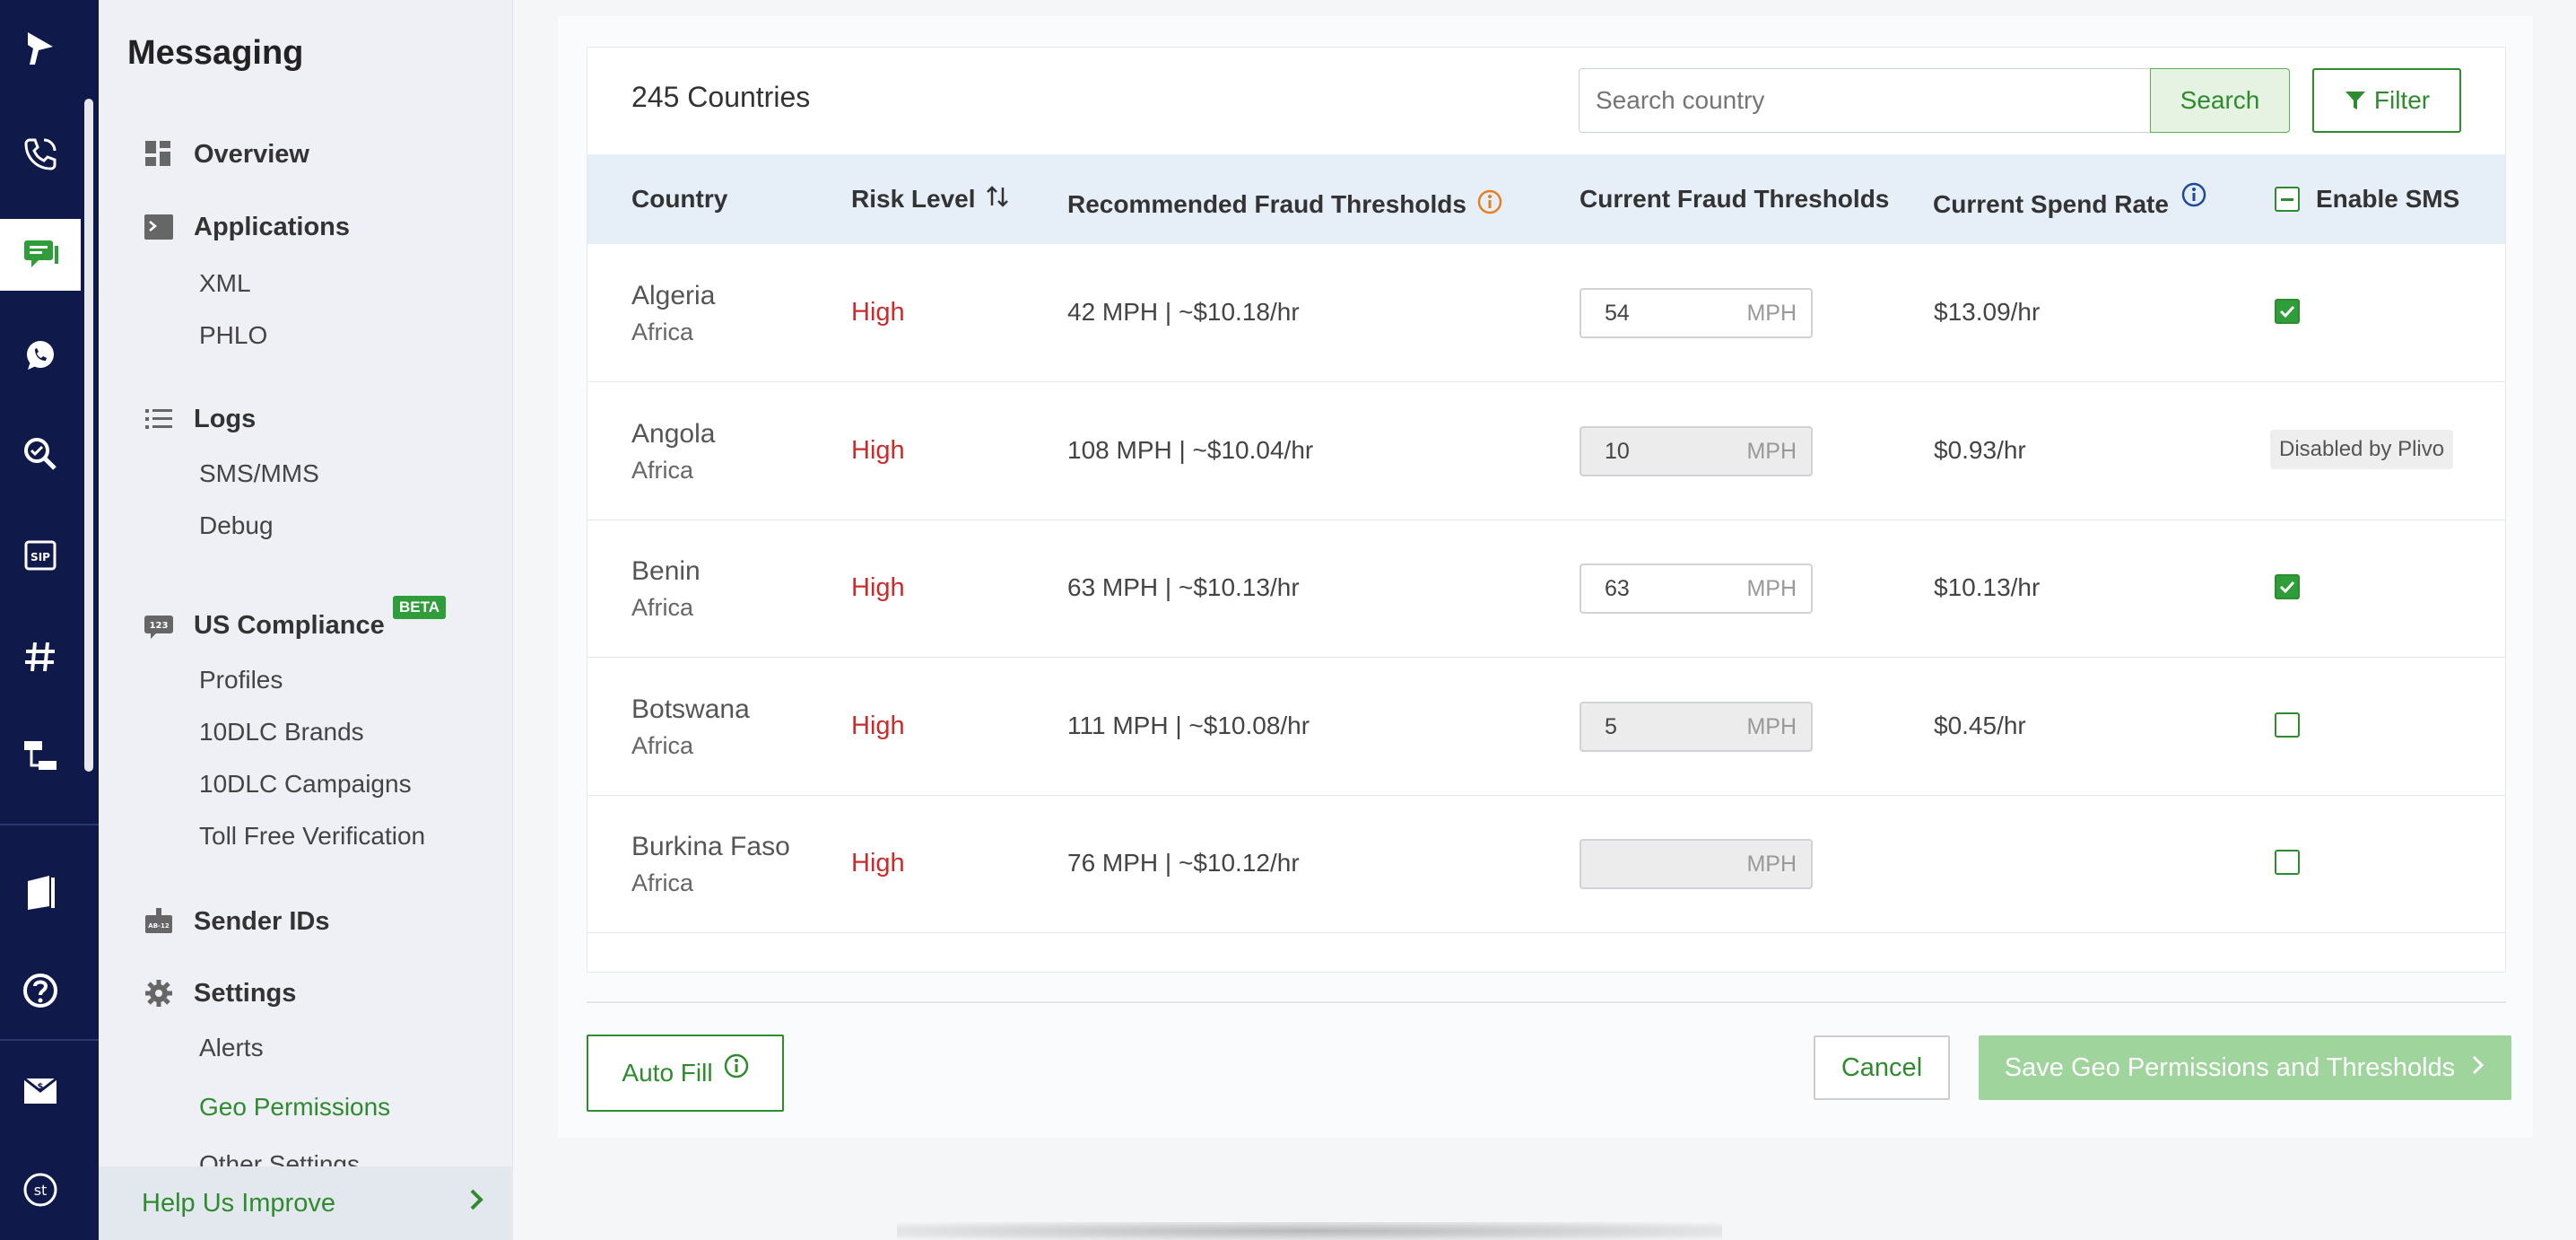  What do you see at coordinates (40, 892) in the screenshot?
I see `docs-book-icon` at bounding box center [40, 892].